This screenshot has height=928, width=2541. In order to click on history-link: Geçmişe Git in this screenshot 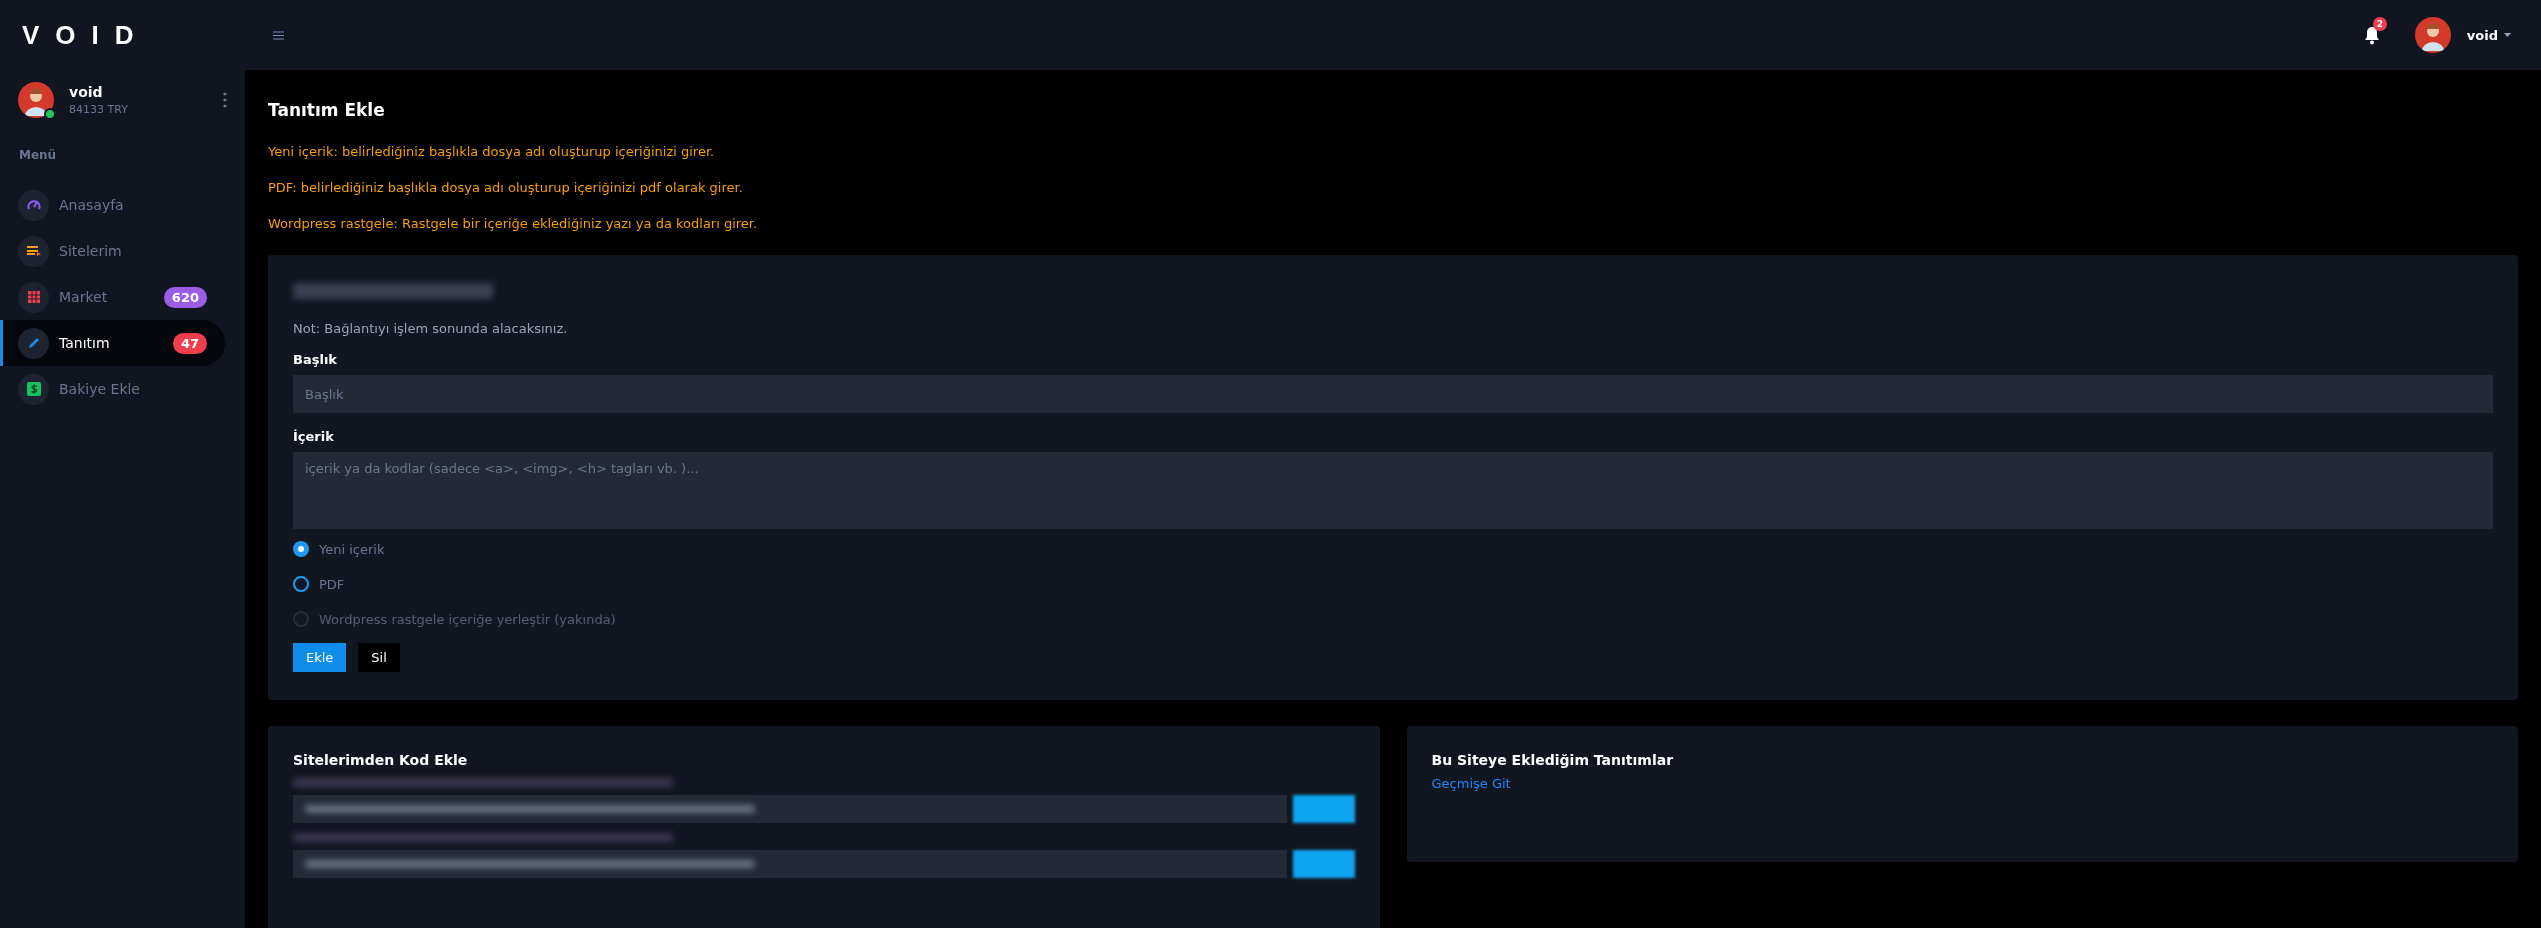, I will do `click(1962, 783)`.